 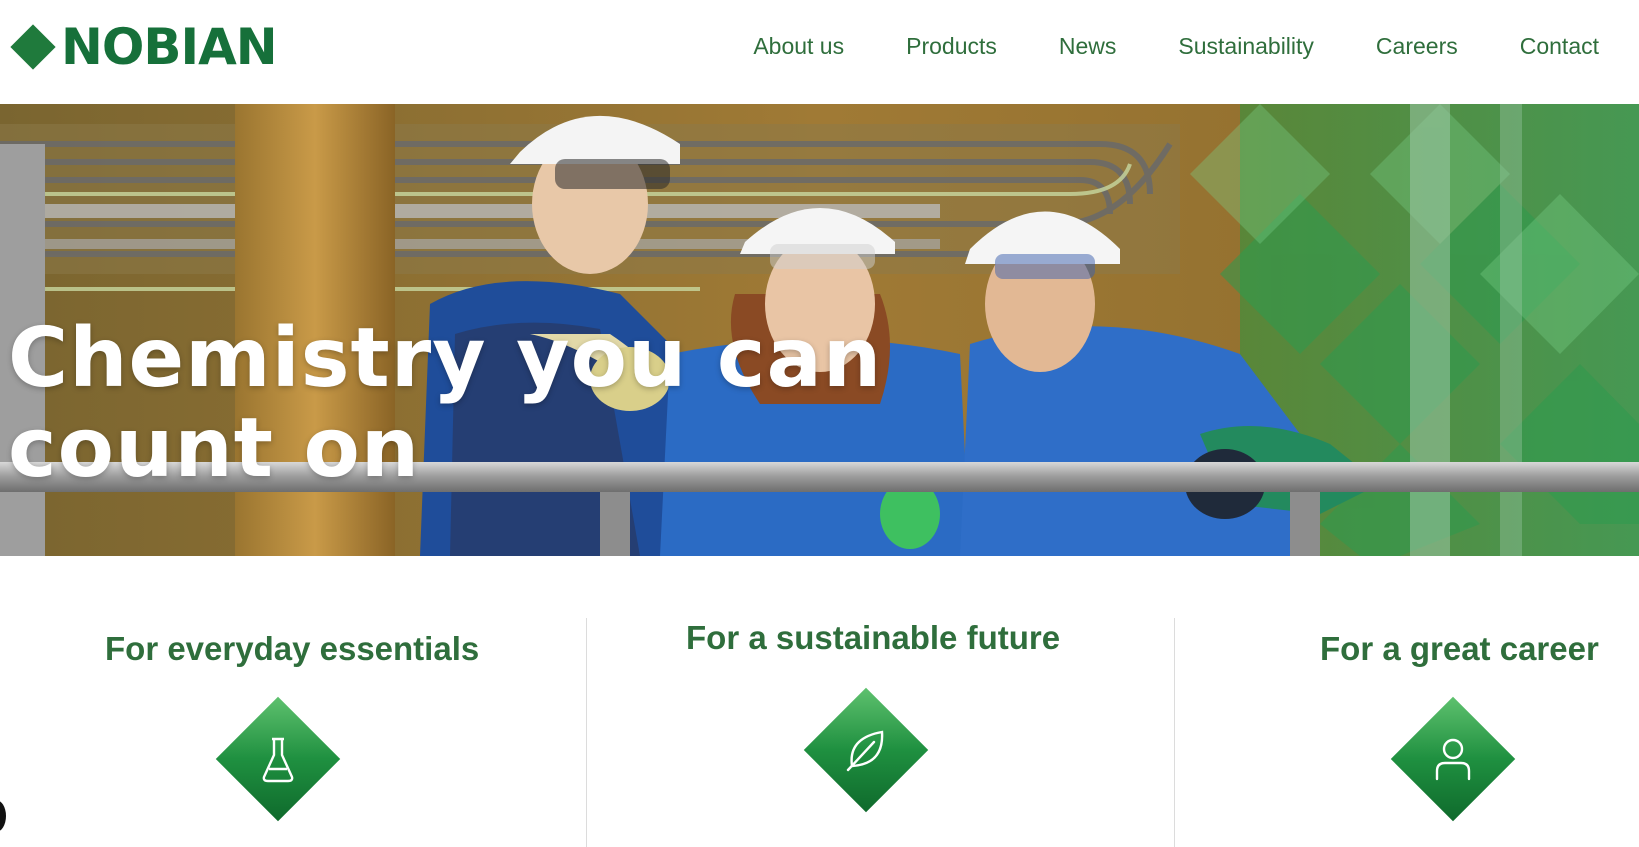 I want to click on feature-sustainable-future: For a sustainable future, so click(x=880, y=701).